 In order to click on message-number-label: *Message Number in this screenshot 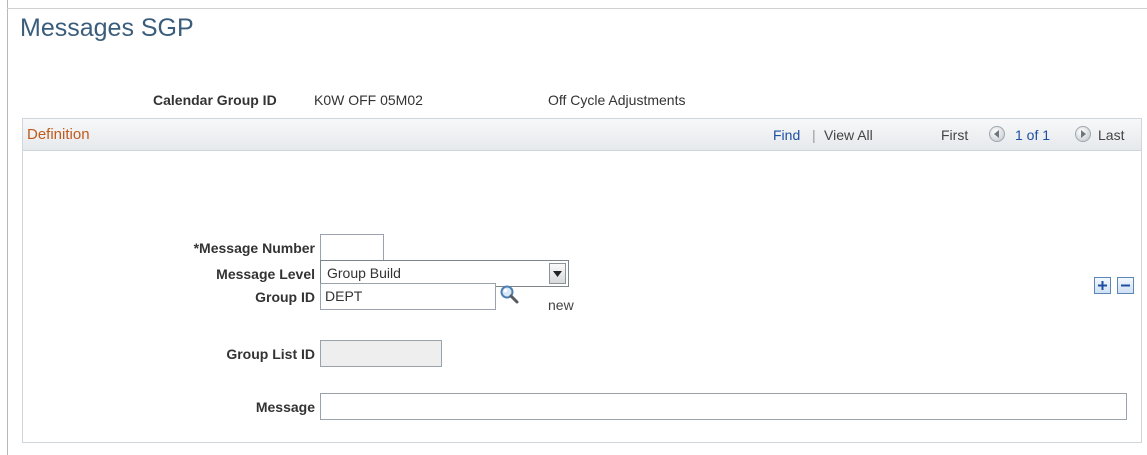, I will do `click(254, 248)`.